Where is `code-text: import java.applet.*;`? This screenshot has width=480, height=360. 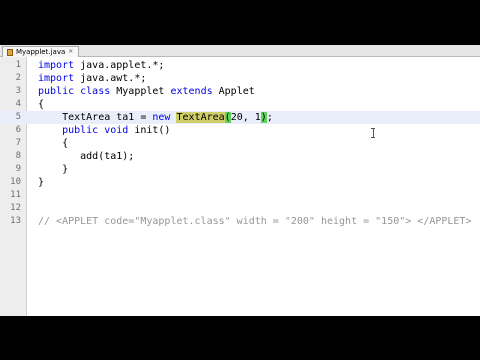
code-text: import java.applet.*; is located at coordinates (101, 65).